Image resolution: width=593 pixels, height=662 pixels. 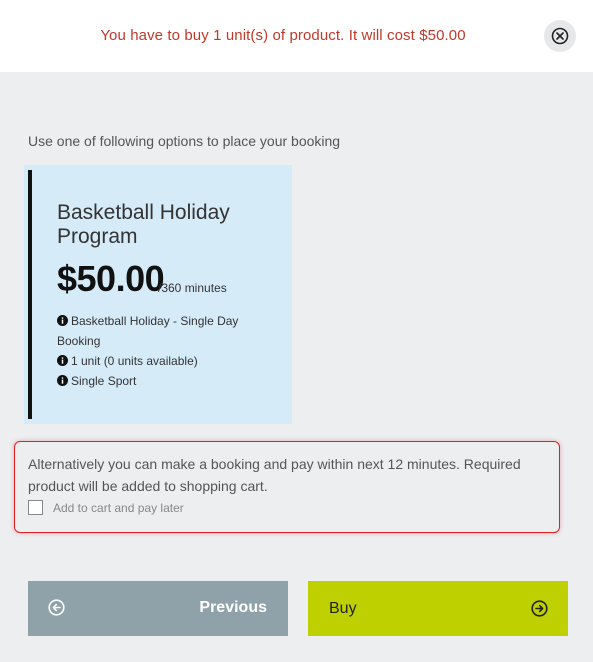 I want to click on product-detail-item: Basketball Holiday - Single Day Booking, so click(x=157, y=331).